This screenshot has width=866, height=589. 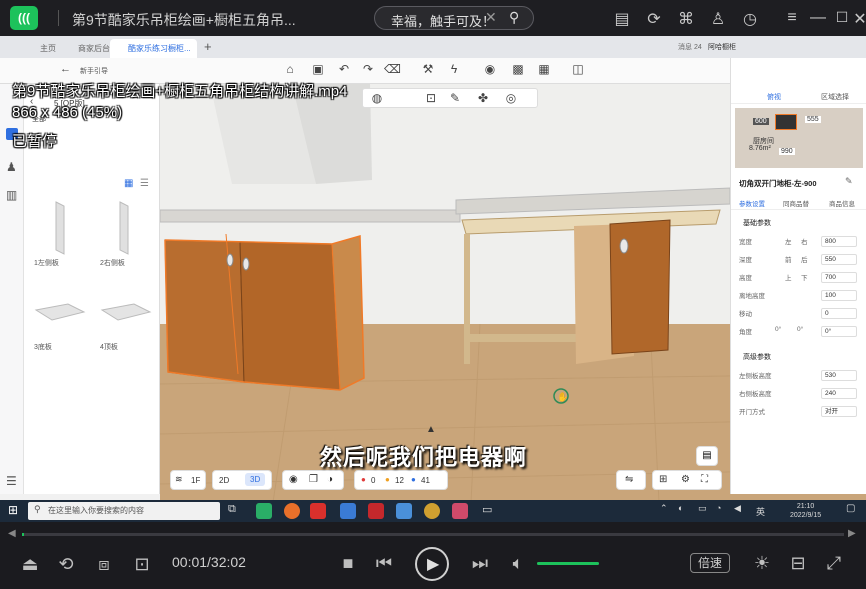 What do you see at coordinates (65, 69) in the screenshot?
I see `back-arrow-icon: ←` at bounding box center [65, 69].